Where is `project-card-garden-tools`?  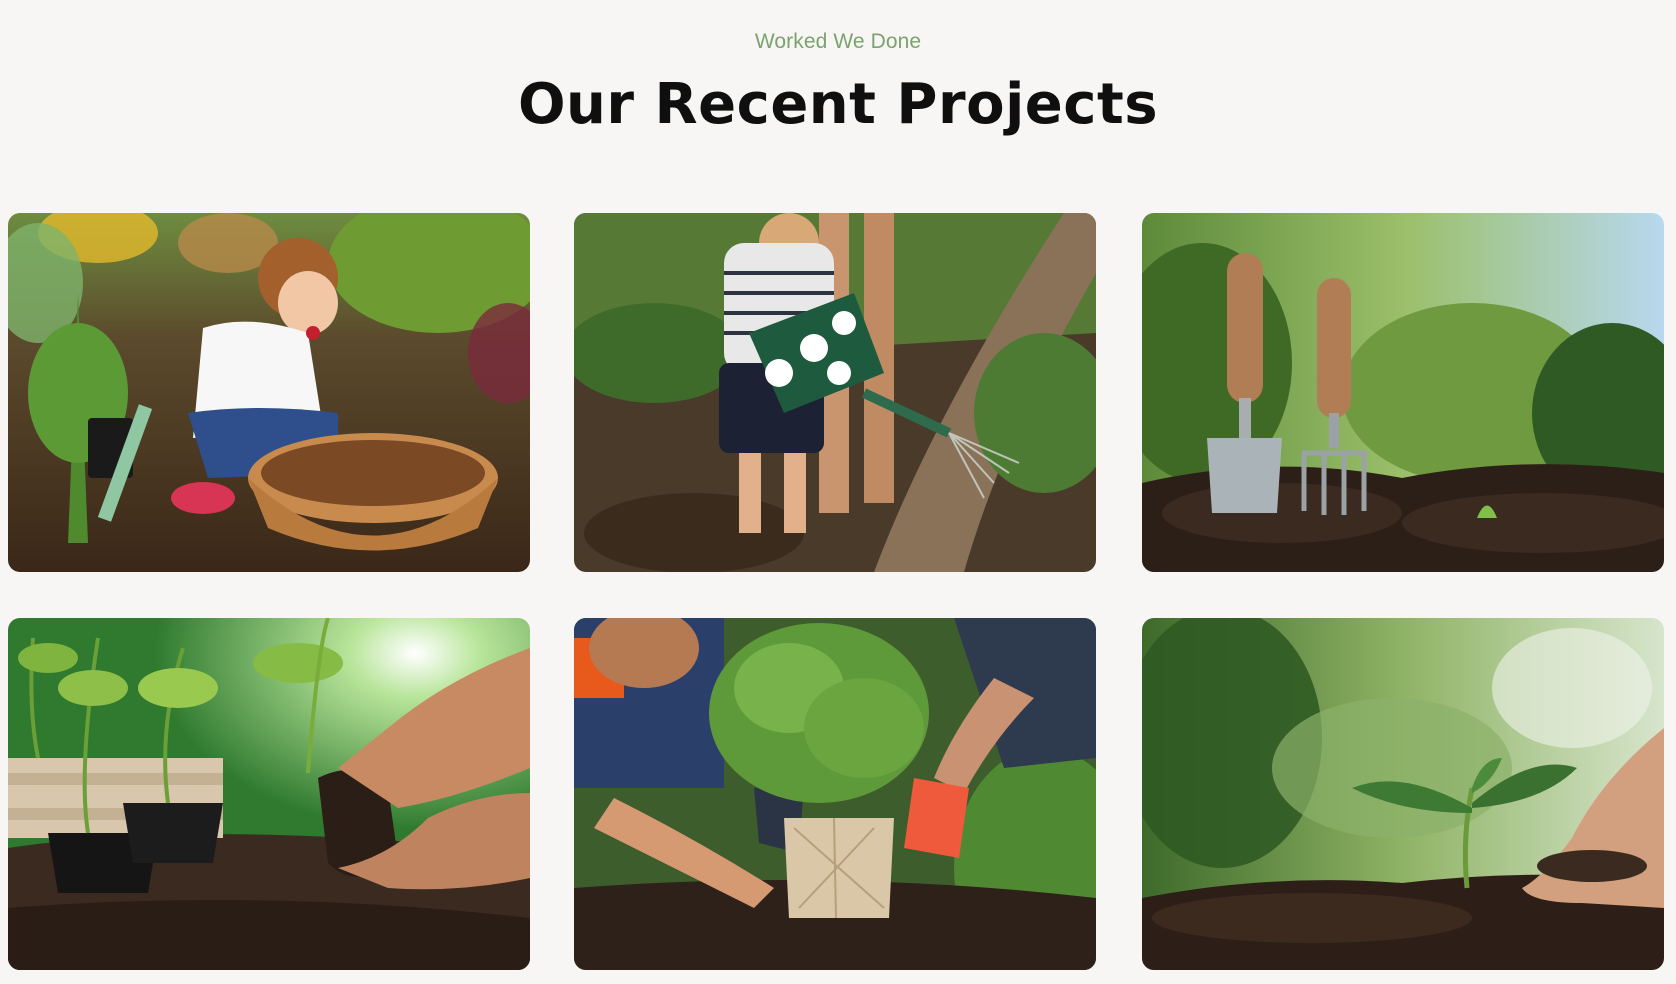
project-card-garden-tools is located at coordinates (1403, 392).